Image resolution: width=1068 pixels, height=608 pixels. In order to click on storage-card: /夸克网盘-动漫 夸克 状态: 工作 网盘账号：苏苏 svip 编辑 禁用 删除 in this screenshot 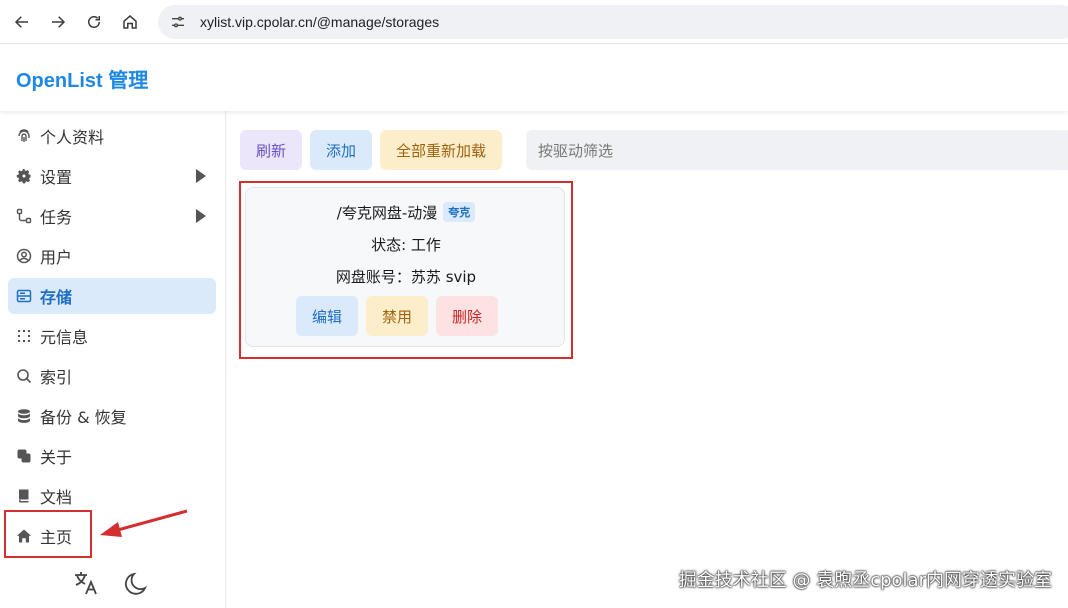, I will do `click(405, 267)`.